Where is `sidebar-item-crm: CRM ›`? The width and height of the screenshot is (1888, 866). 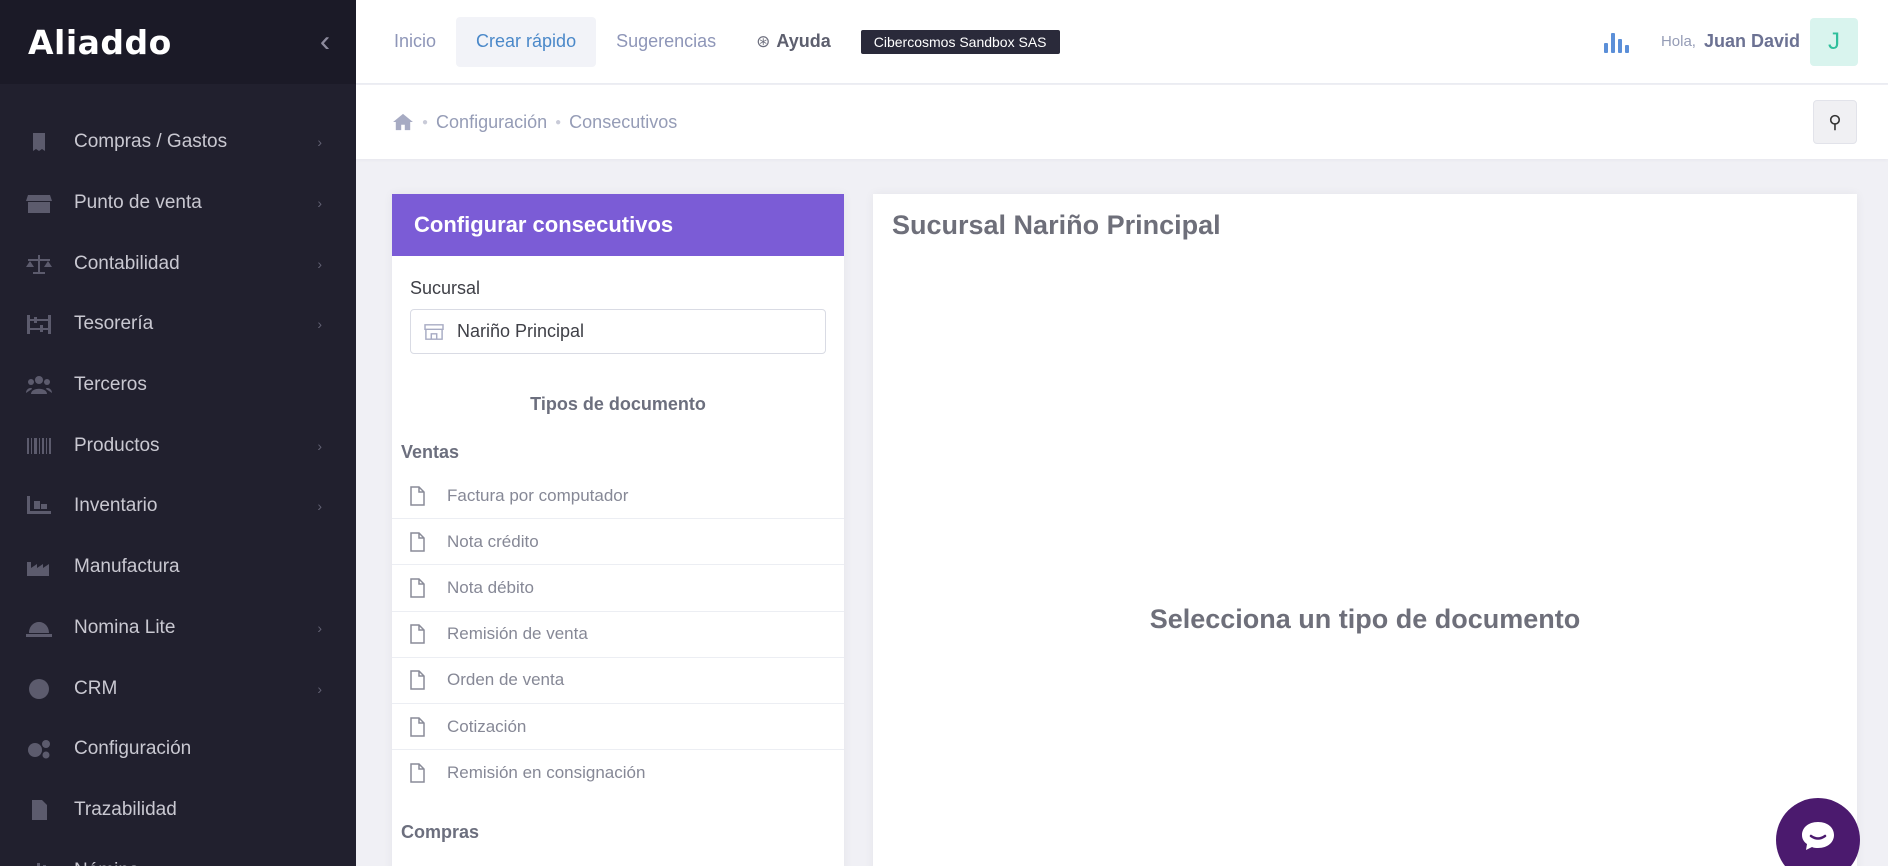 sidebar-item-crm: CRM › is located at coordinates (178, 688).